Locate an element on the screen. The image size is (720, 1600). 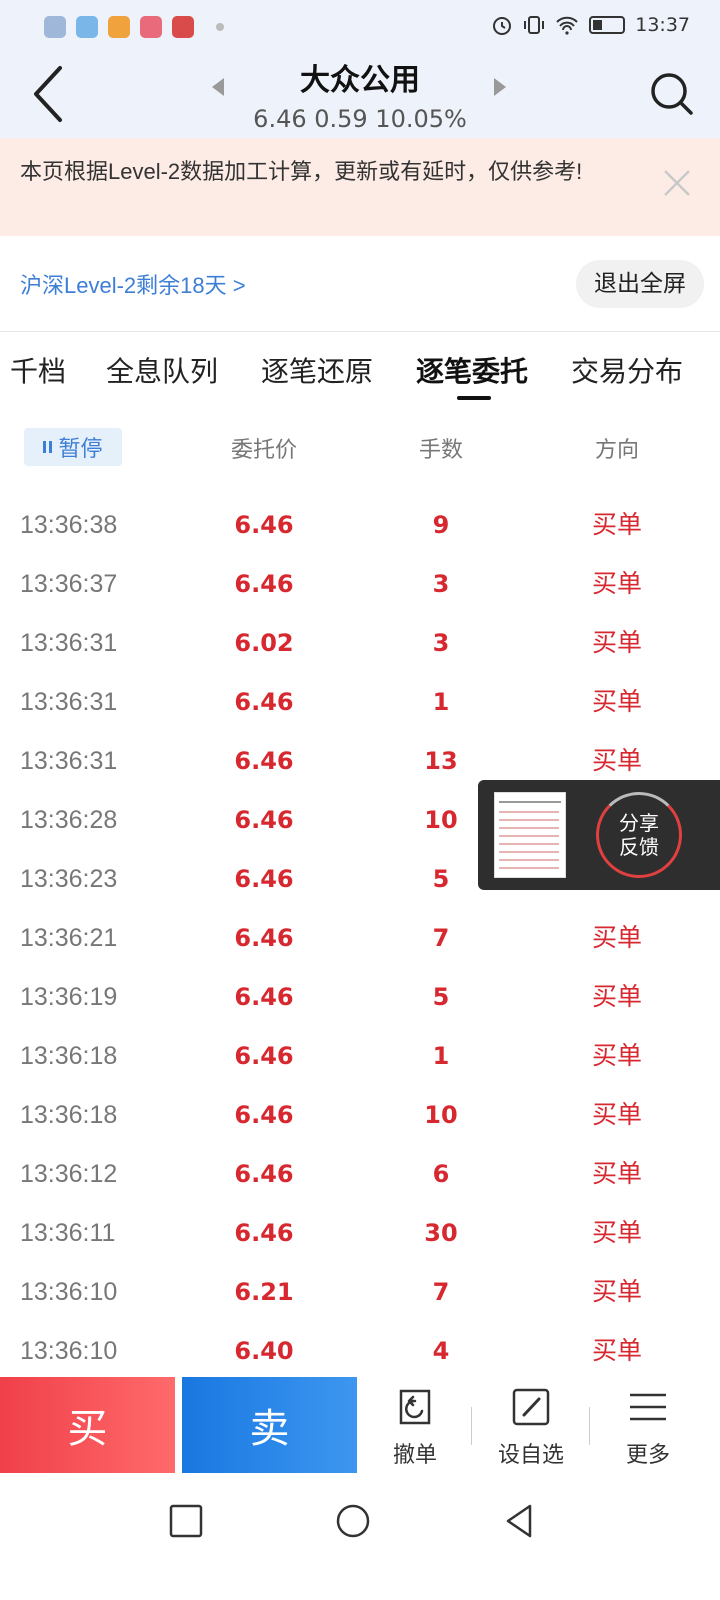
next-stock-arrow-icon is located at coordinates (500, 87).